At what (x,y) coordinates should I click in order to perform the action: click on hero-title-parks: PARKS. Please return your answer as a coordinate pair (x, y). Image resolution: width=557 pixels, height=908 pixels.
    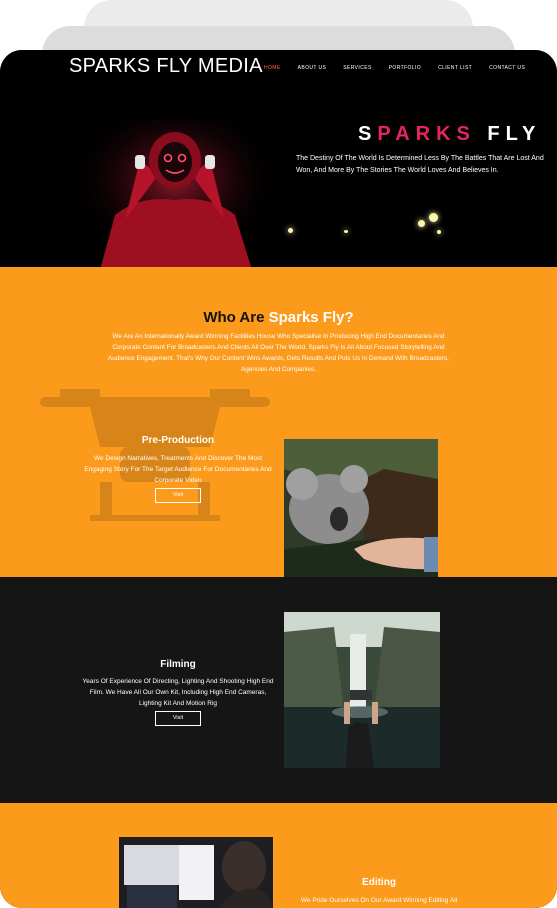
    Looking at the image, I should click on (426, 134).